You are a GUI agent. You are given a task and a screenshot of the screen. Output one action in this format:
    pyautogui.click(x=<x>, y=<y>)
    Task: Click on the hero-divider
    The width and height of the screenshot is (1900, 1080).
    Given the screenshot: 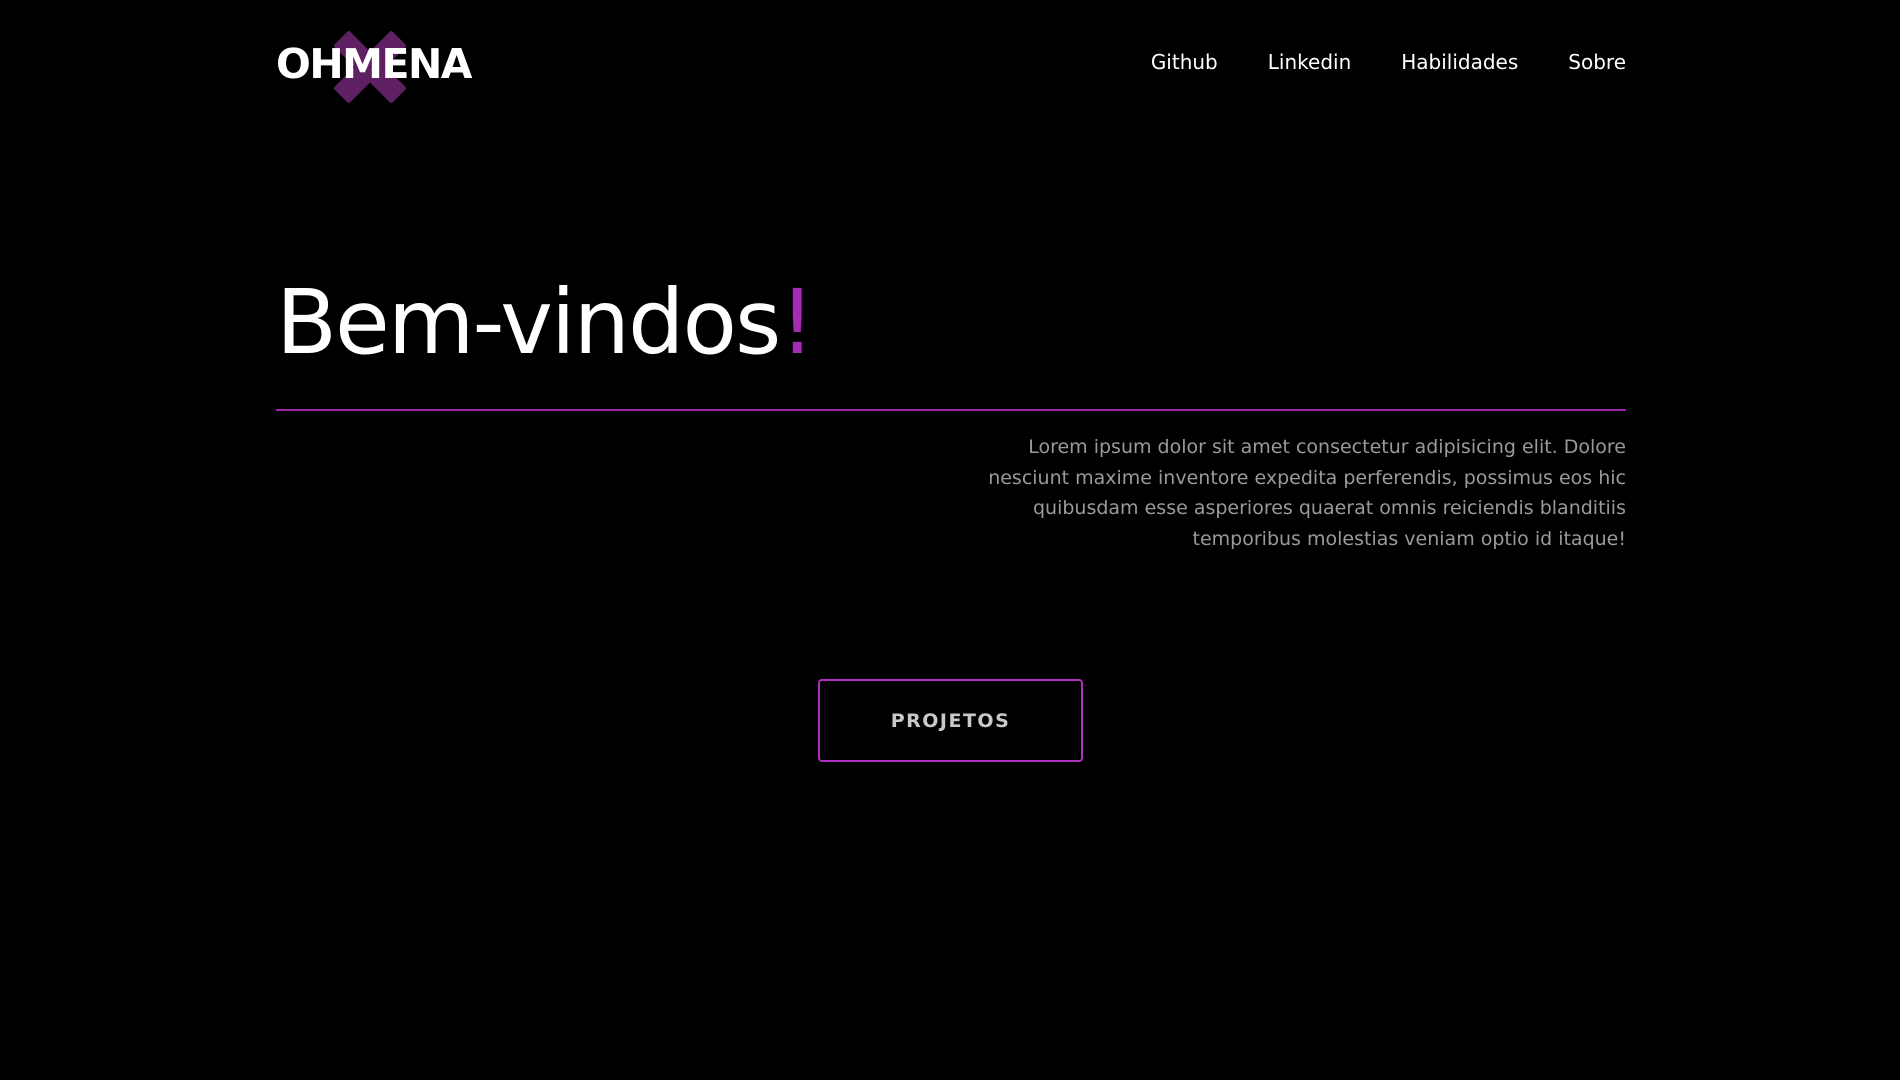 What is the action you would take?
    pyautogui.click(x=951, y=410)
    